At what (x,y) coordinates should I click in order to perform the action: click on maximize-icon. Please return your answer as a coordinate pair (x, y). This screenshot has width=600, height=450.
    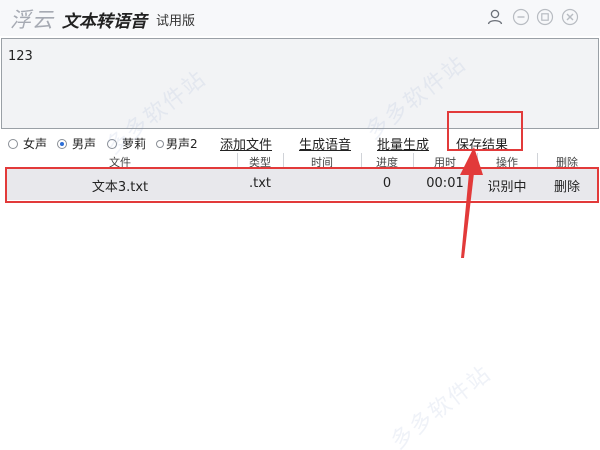
    Looking at the image, I should click on (545, 17).